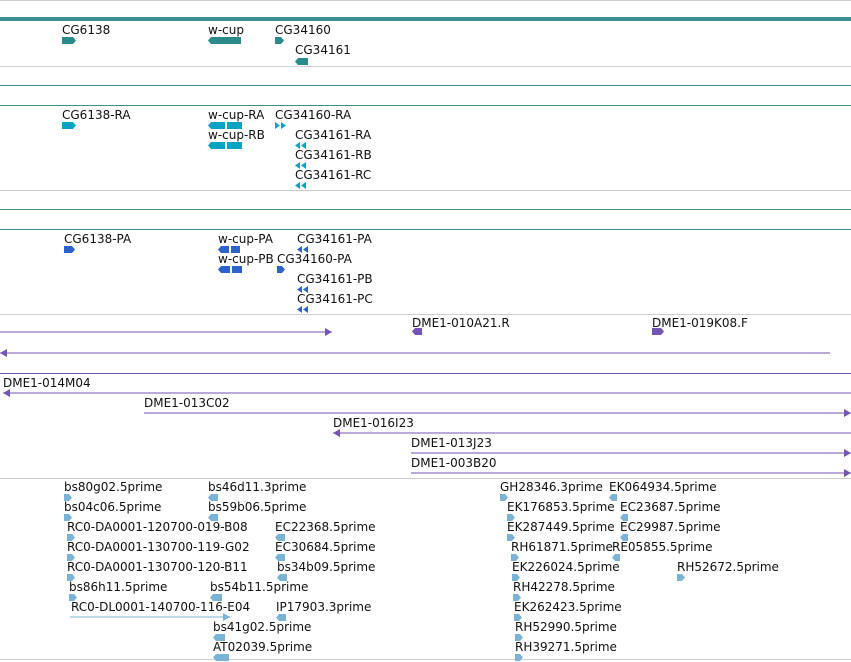 The width and height of the screenshot is (851, 662). What do you see at coordinates (259, 587) in the screenshot?
I see `feature-label: bs54b11.5prime` at bounding box center [259, 587].